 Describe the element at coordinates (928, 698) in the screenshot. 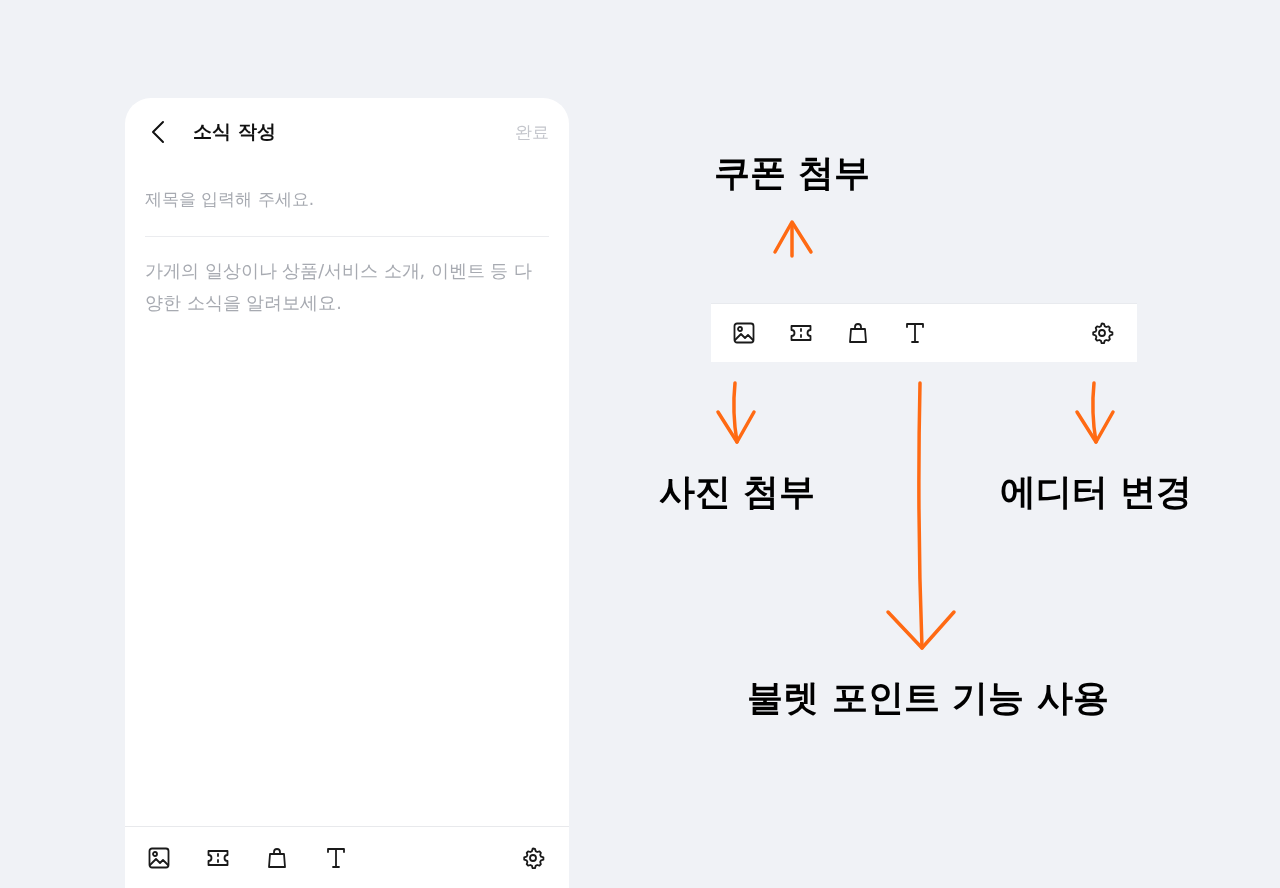

I see `annotation-label: 불렛 포인트 기능 사용` at that location.